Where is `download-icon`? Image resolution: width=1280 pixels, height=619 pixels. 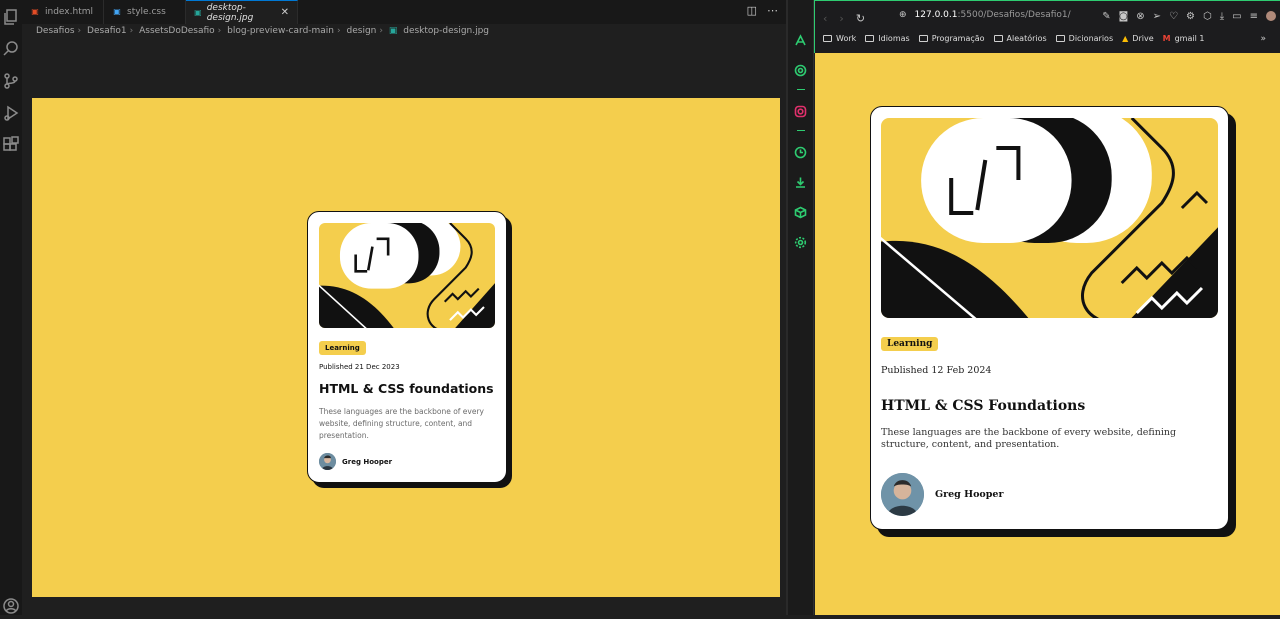
download-icon is located at coordinates (800, 181).